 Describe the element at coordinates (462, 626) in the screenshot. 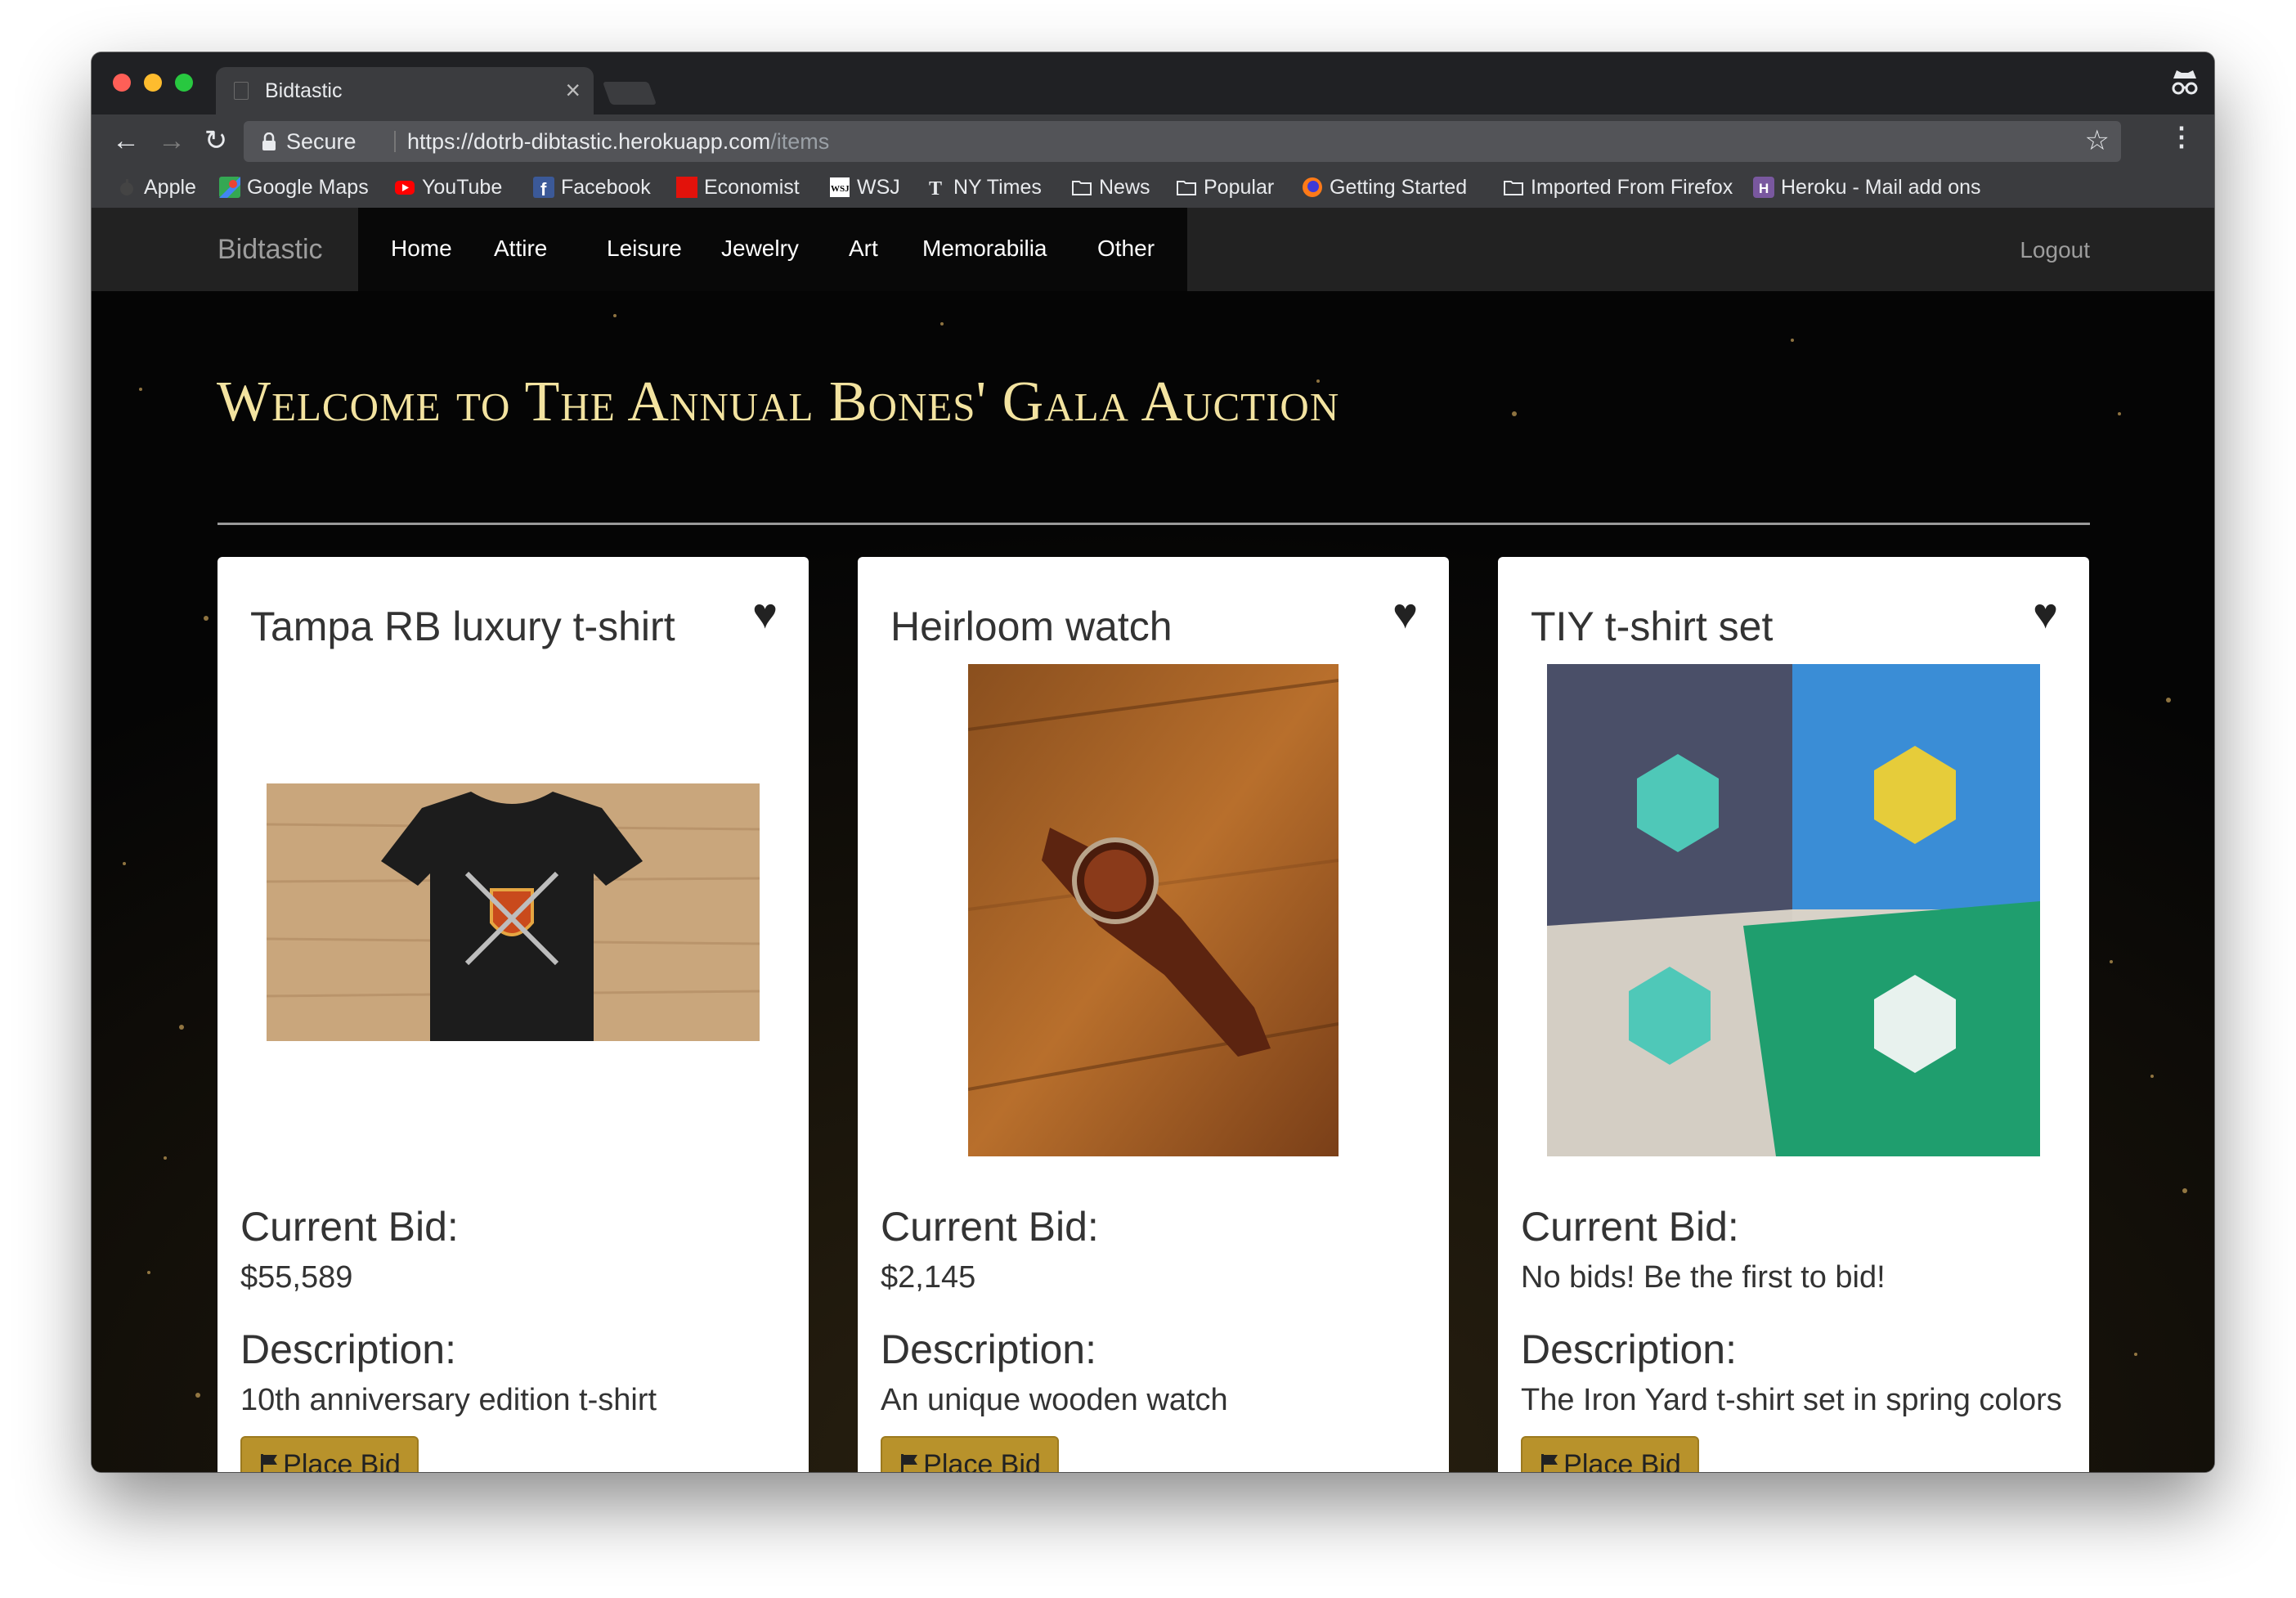

I see `item-title: Tampa RB luxury t-shirt` at that location.